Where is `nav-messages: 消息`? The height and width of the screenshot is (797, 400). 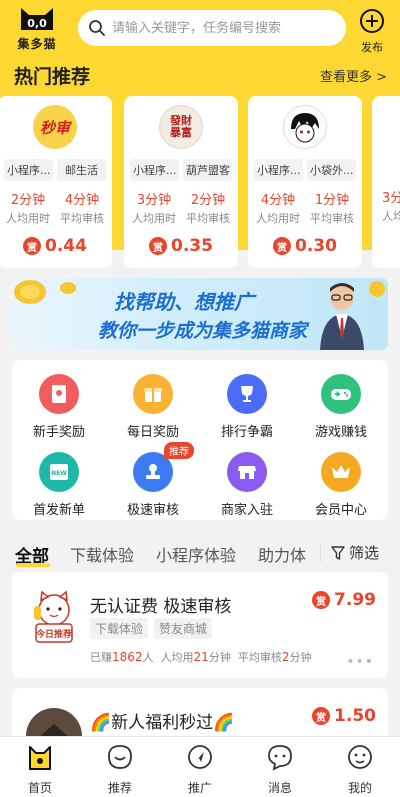 nav-messages: 消息 is located at coordinates (280, 769).